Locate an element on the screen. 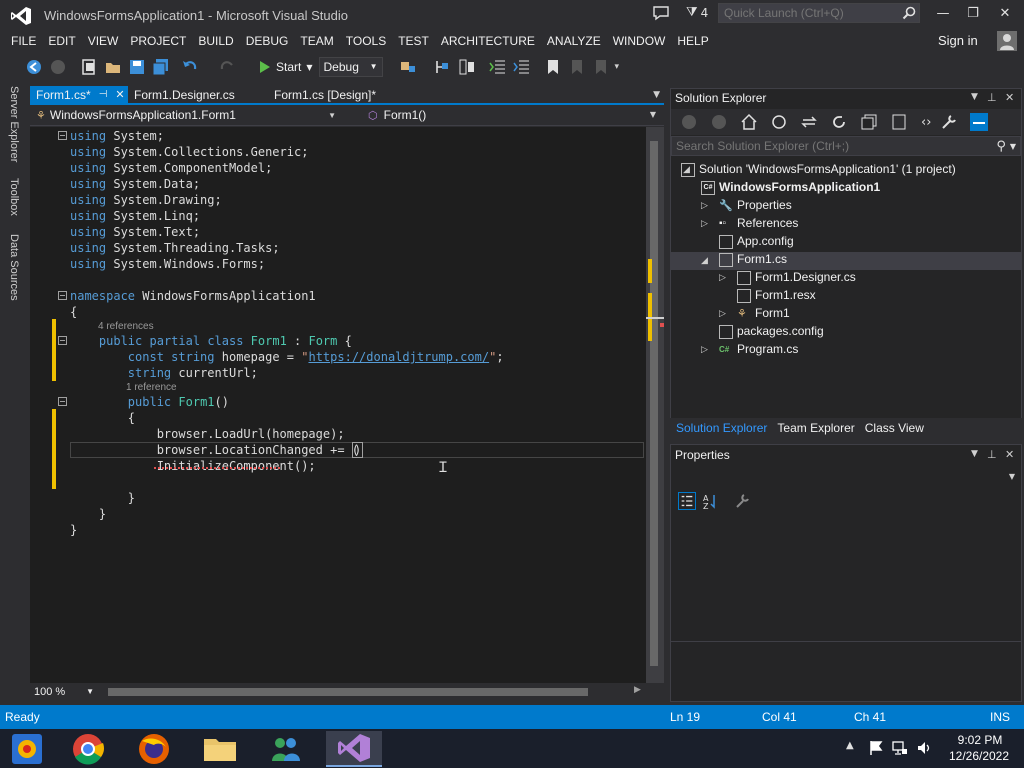 The height and width of the screenshot is (768, 1024). properties-wrench-icon is located at coordinates (949, 122).